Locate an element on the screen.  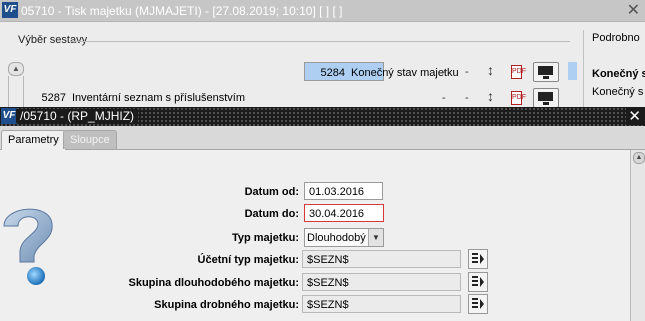
detail-panel-title: Podrobno is located at coordinates (616, 38).